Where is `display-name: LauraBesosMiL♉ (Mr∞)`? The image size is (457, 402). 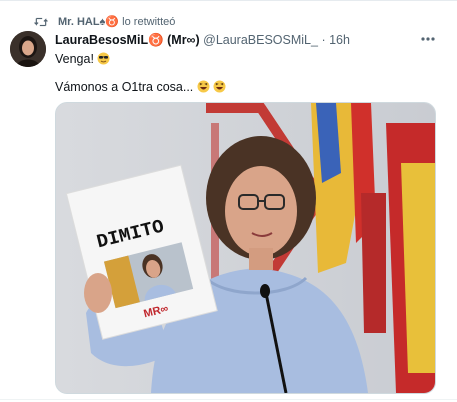 display-name: LauraBesosMiL♉ (Mr∞) is located at coordinates (127, 40).